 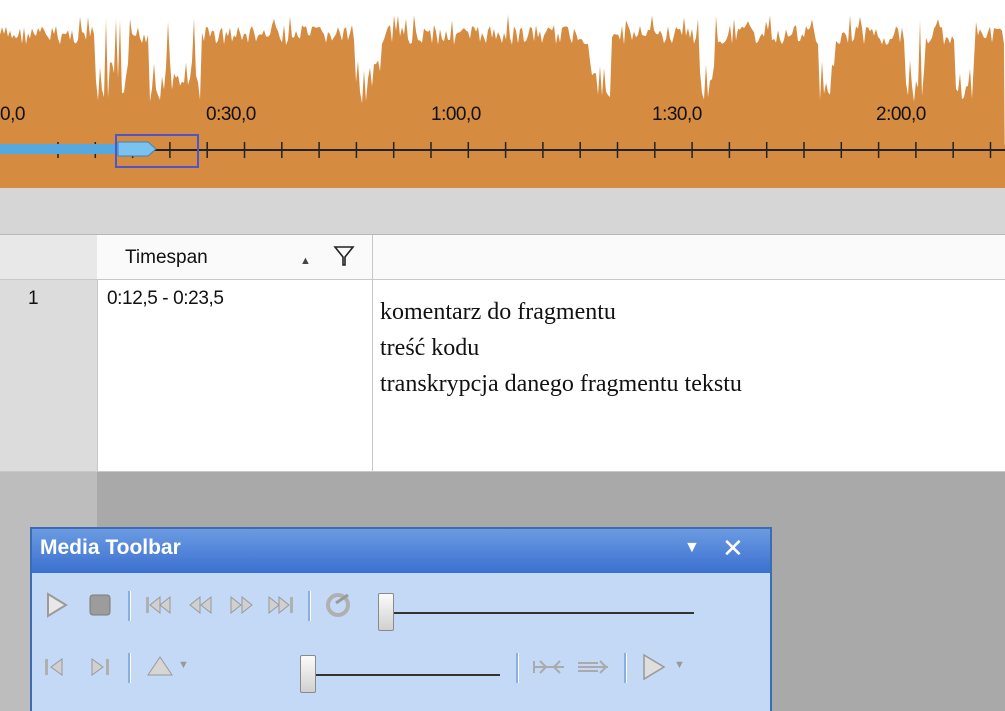 What do you see at coordinates (548, 667) in the screenshot?
I see `shrink-icon` at bounding box center [548, 667].